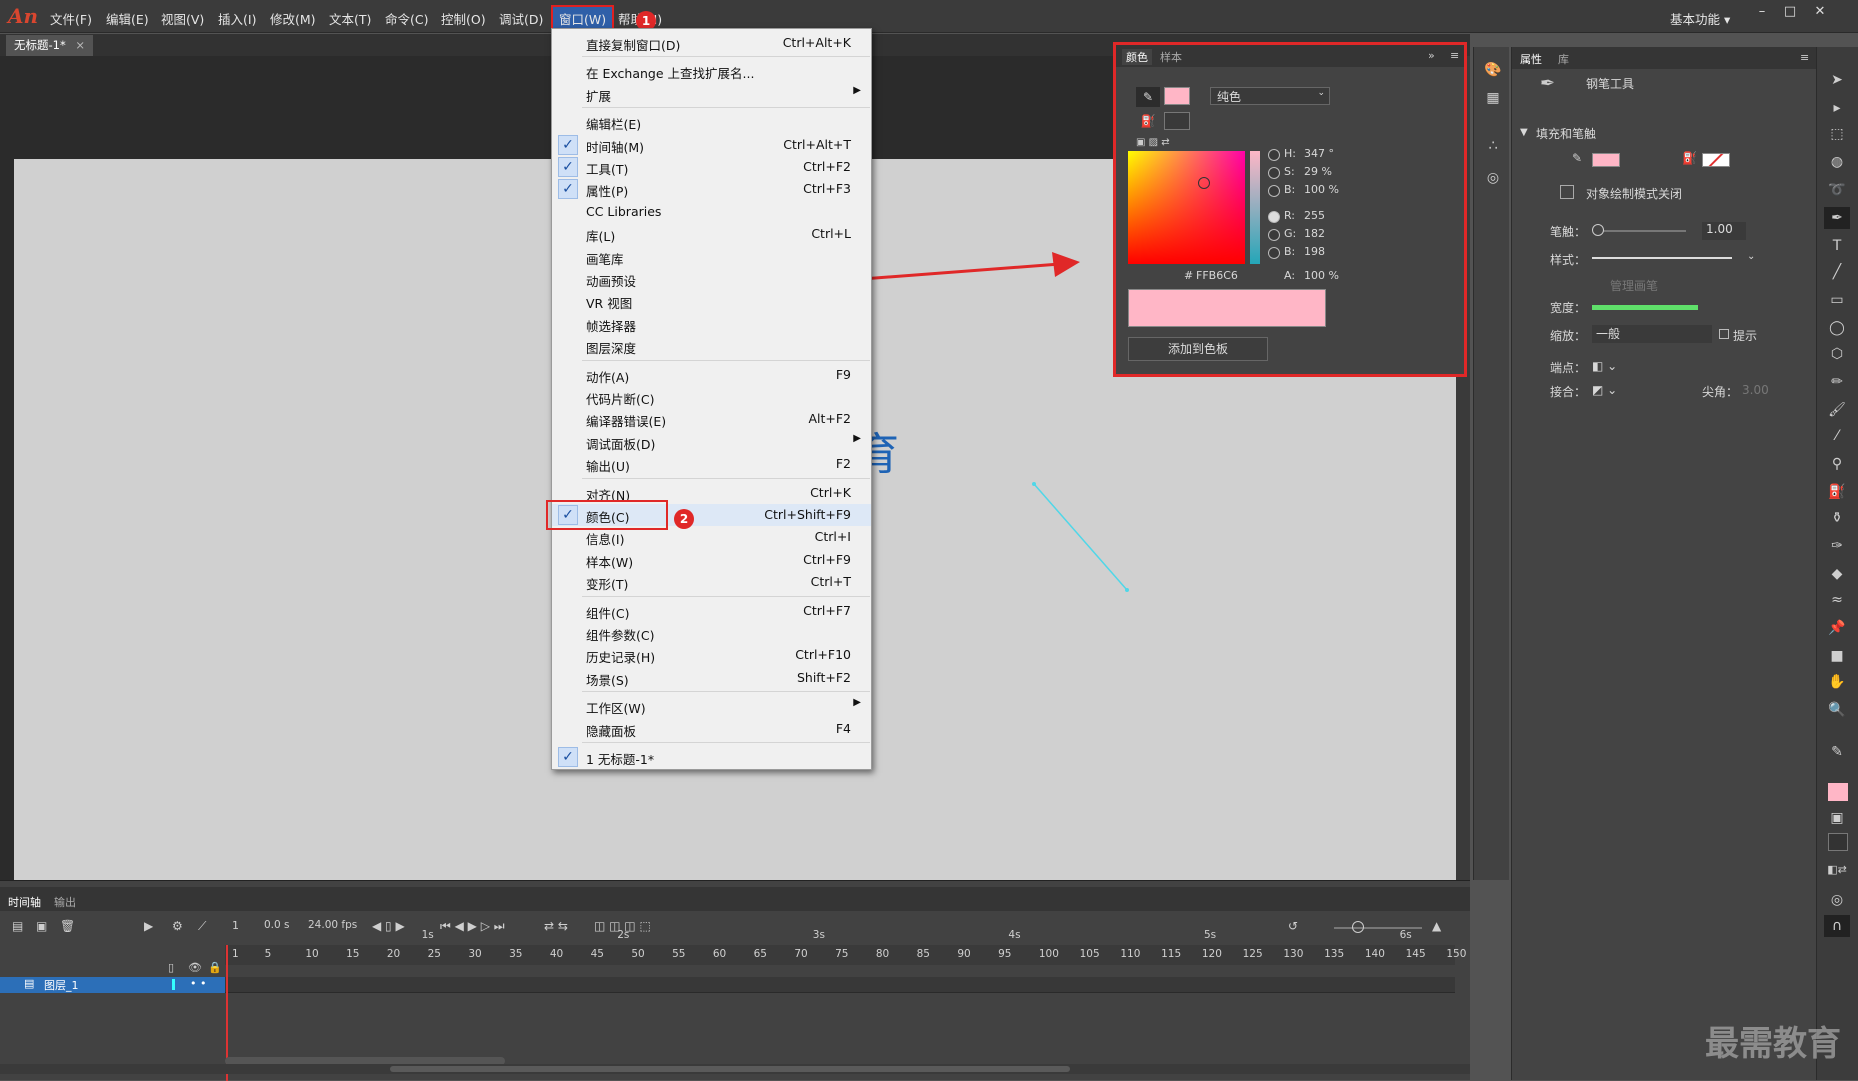 The width and height of the screenshot is (1858, 1081). I want to click on playback-controls-icon: ⏮ ◀ ▶ ▷ ⏭, so click(472, 926).